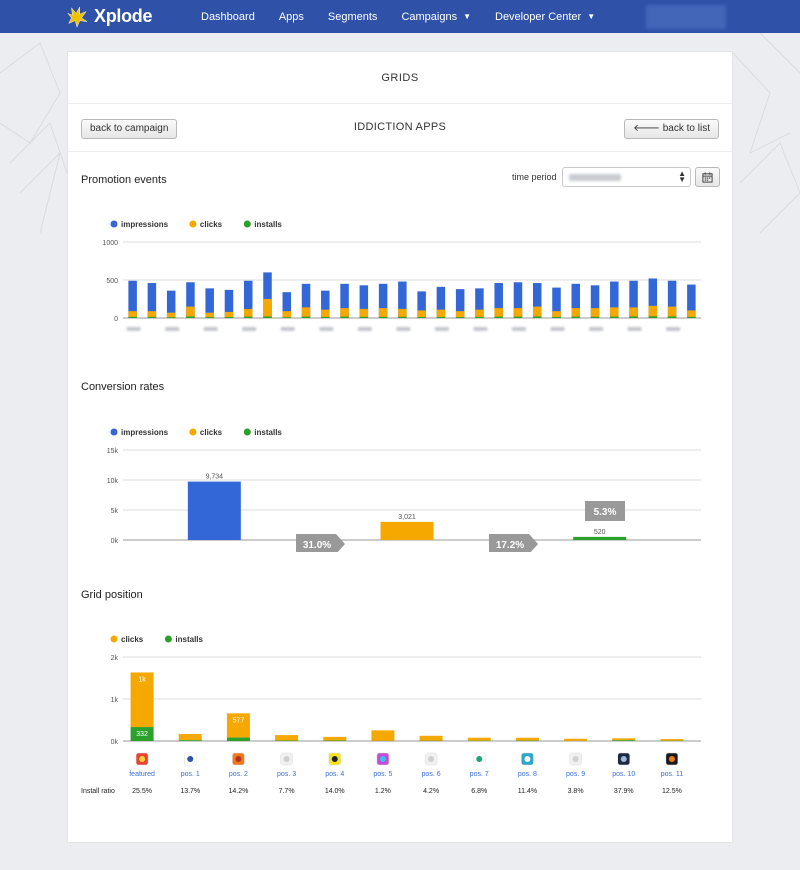  I want to click on y-tick-label: 10k, so click(113, 481).